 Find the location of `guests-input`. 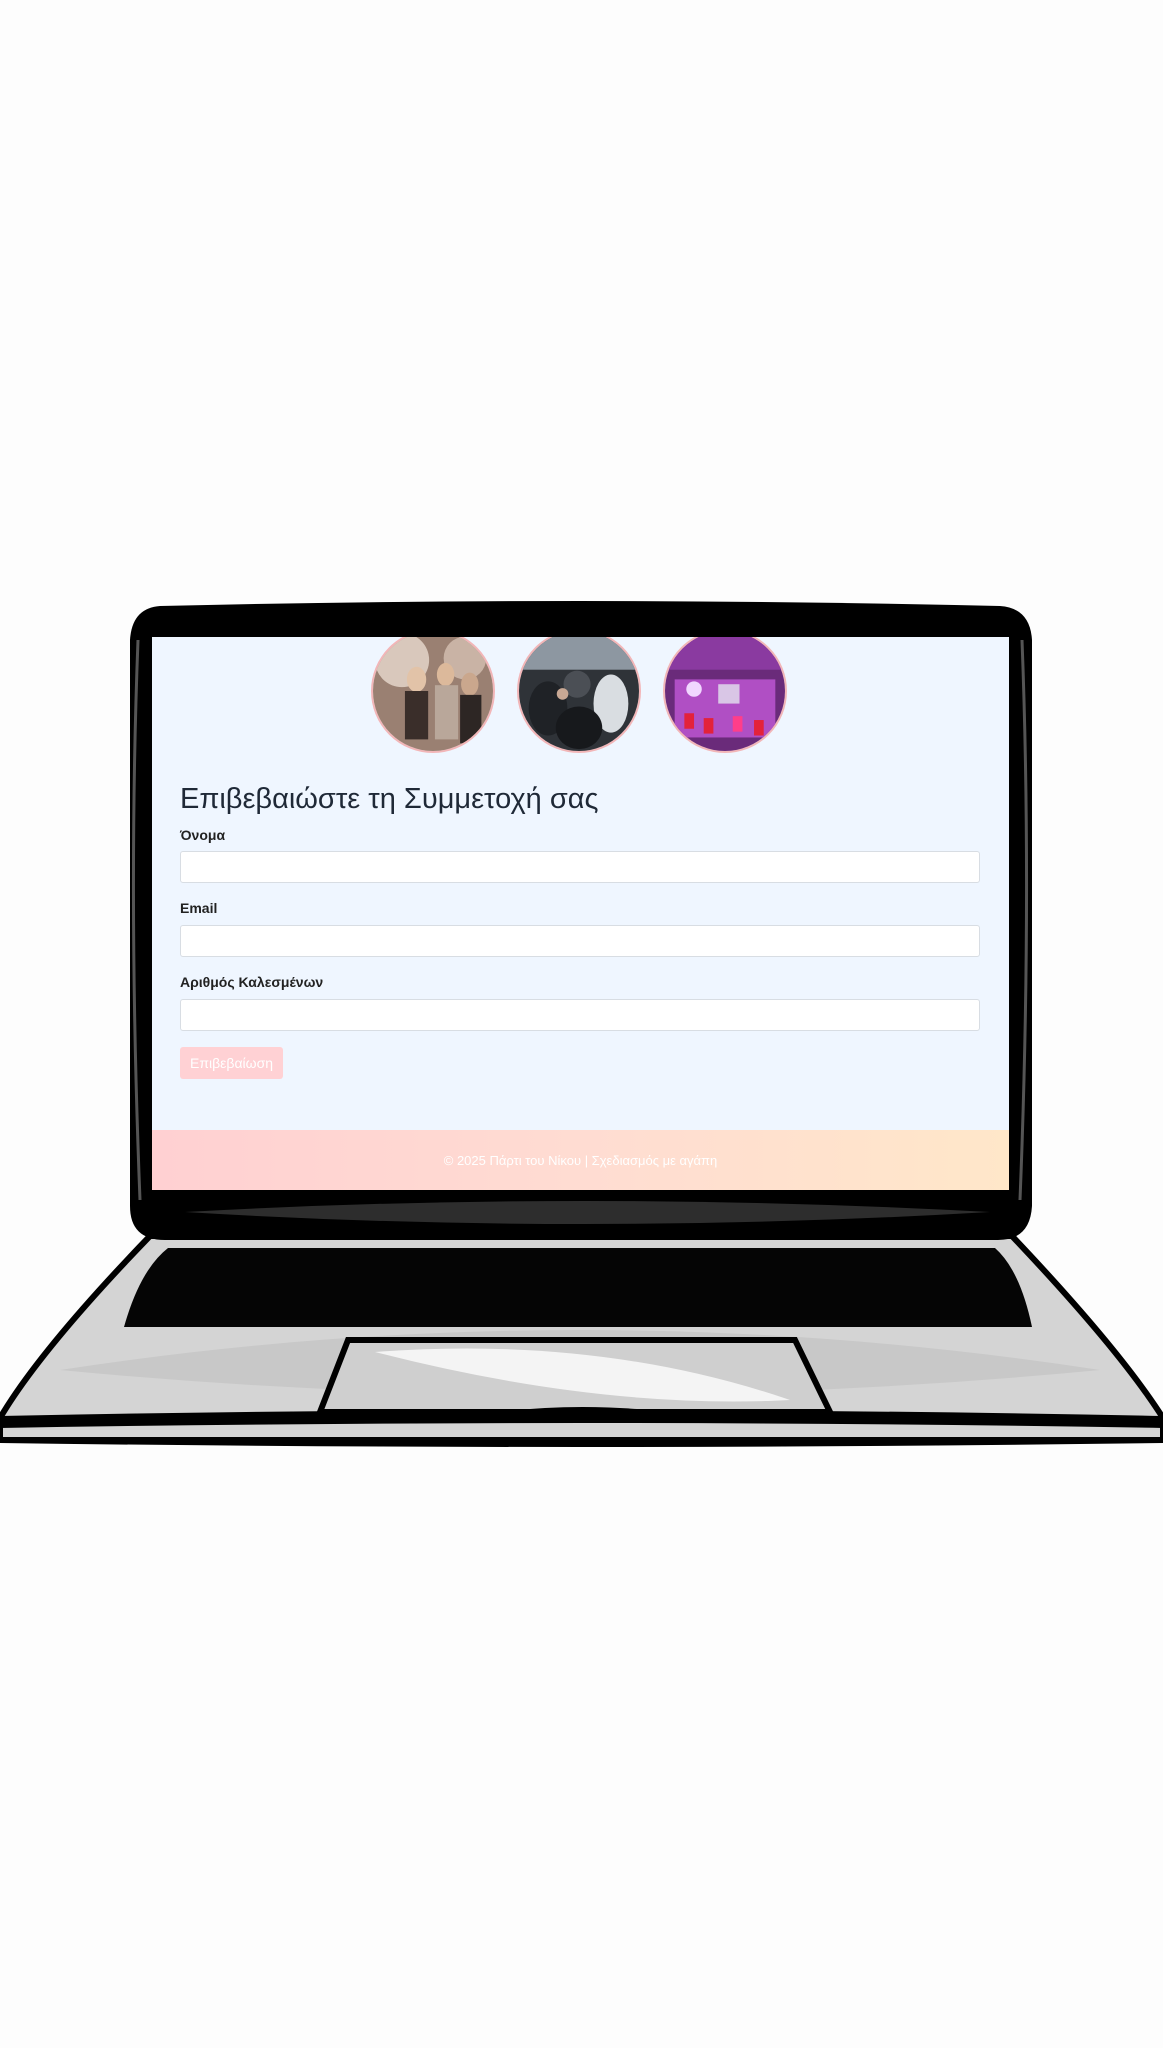

guests-input is located at coordinates (580, 1015).